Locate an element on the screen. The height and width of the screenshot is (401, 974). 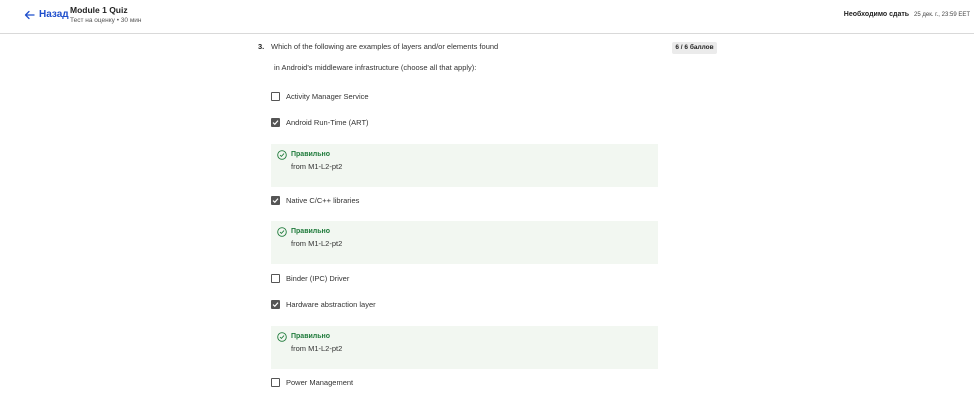
option-label: Activity Manager Service is located at coordinates (327, 96).